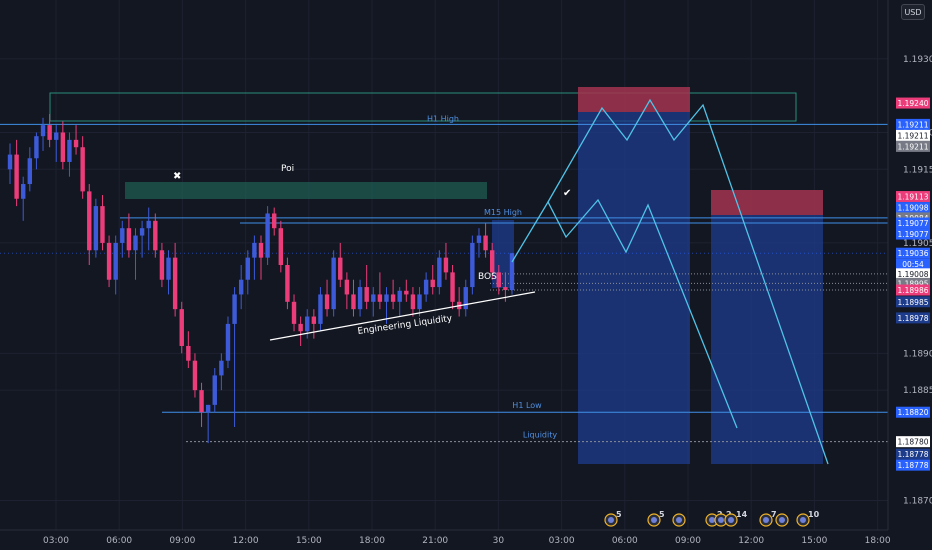 The height and width of the screenshot is (550, 932). What do you see at coordinates (917, 244) in the screenshot?
I see `price-tick-label: 1.19050` at bounding box center [917, 244].